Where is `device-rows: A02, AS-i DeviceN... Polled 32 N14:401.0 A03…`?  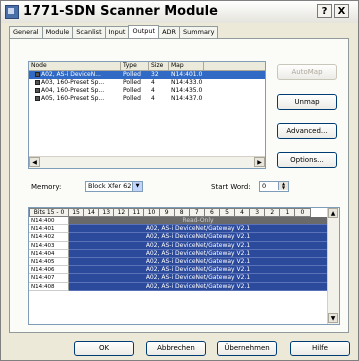 device-rows: A02, AS-i DeviceN... Polled 32 N14:401.0 A03… is located at coordinates (147, 87).